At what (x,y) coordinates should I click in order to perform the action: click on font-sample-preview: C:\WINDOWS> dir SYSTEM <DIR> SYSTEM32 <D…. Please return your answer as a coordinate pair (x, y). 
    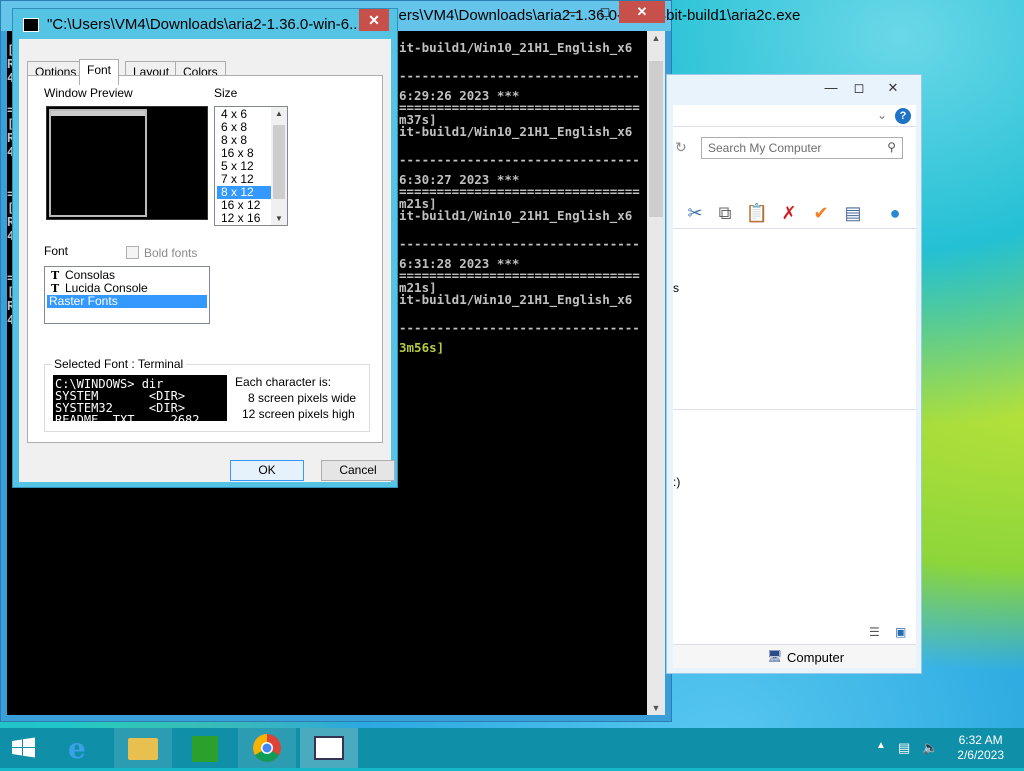
    Looking at the image, I should click on (140, 398).